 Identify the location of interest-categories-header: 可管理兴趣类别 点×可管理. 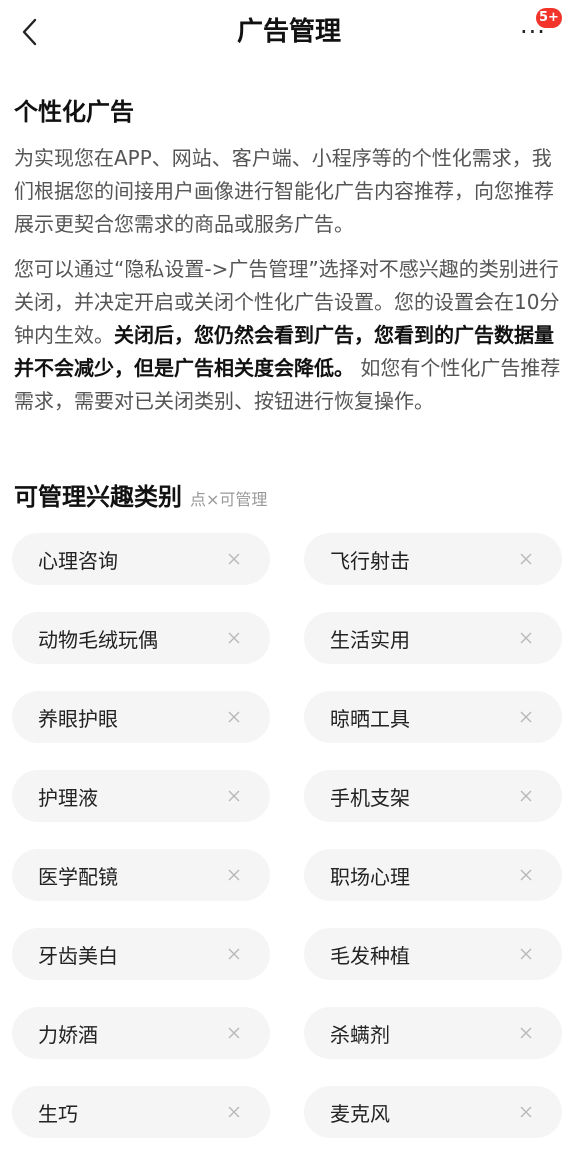
(140, 494).